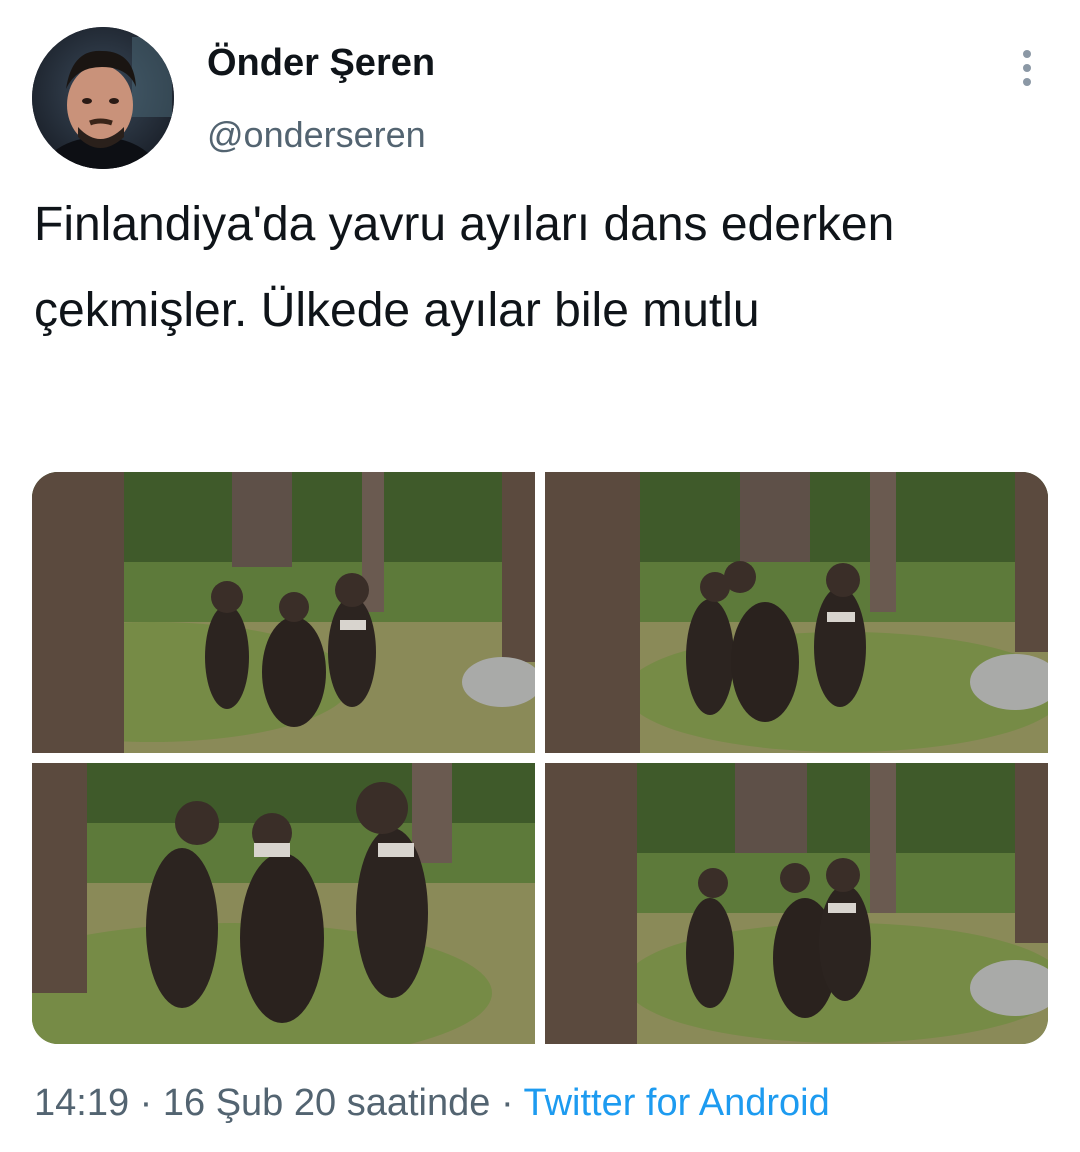 The width and height of the screenshot is (1080, 1152). I want to click on vertical-ellipsis-icon, so click(1027, 68).